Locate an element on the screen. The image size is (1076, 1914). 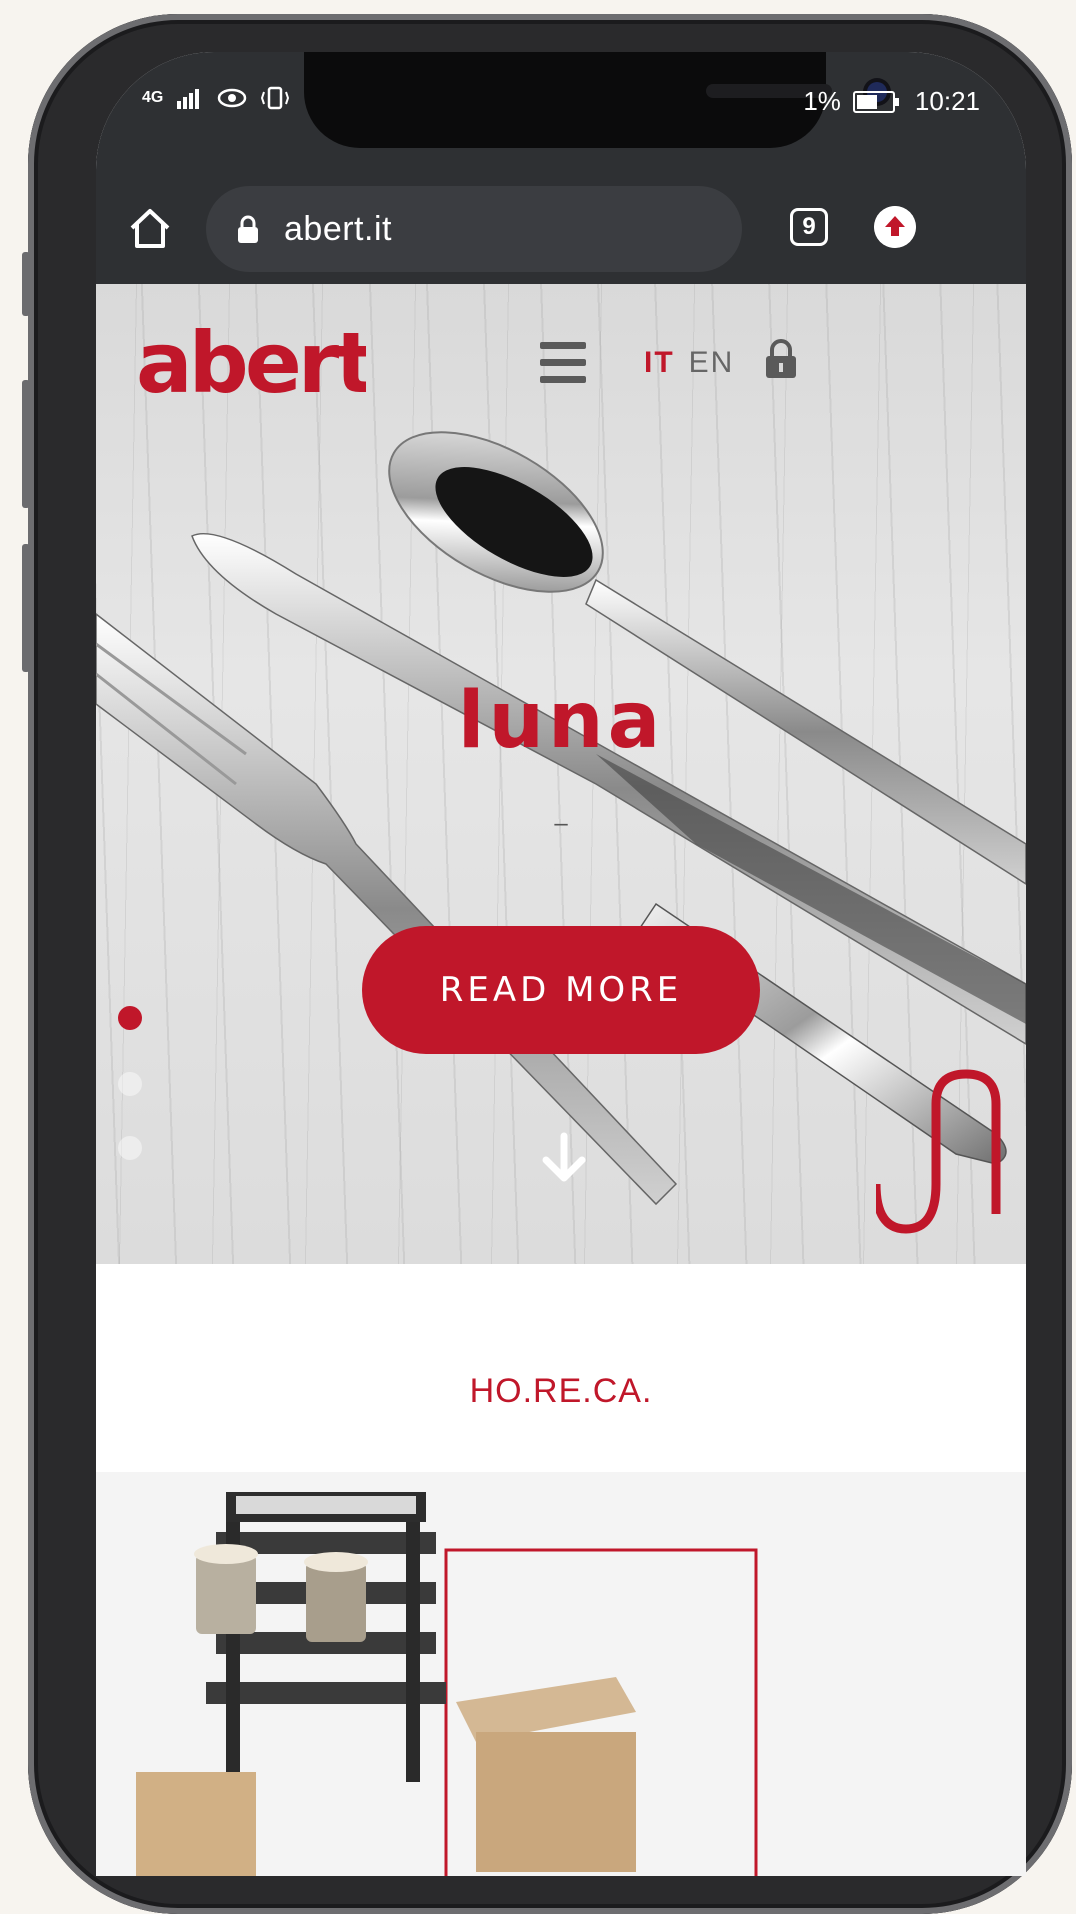
scroll-down-arrow-icon is located at coordinates (564, 1158).